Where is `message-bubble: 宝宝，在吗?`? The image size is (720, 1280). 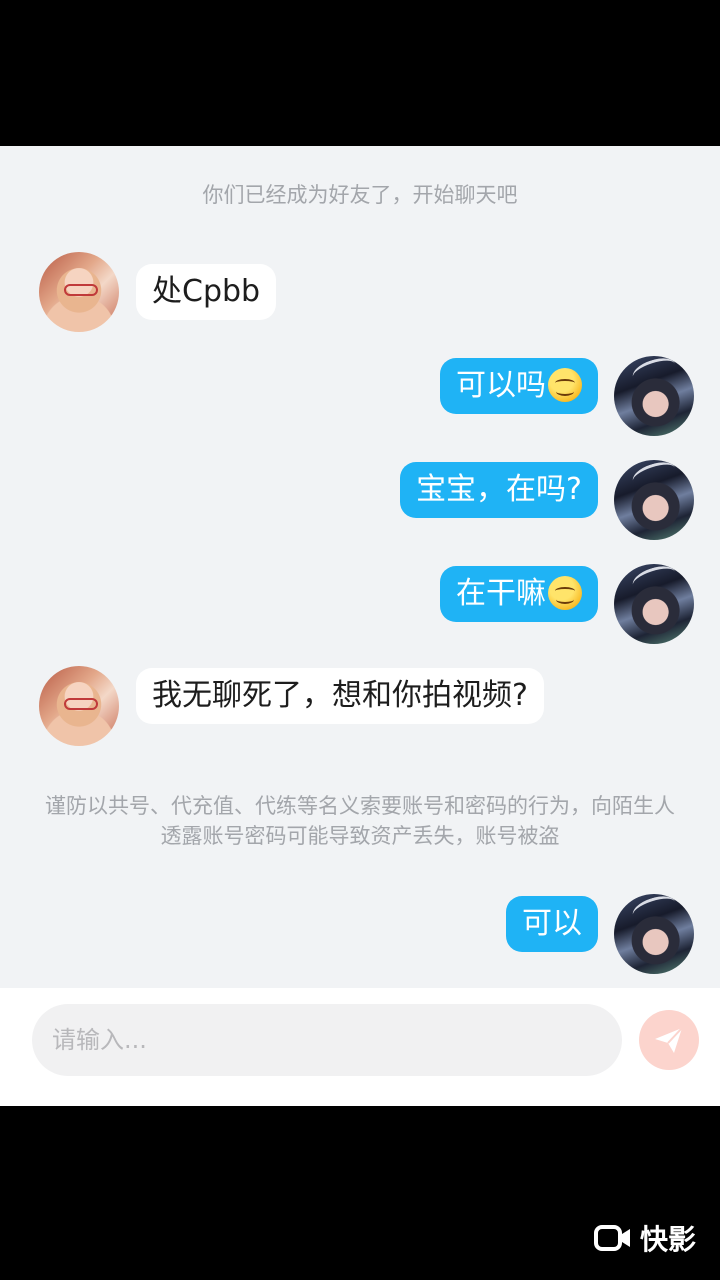
message-bubble: 宝宝，在吗? is located at coordinates (499, 490).